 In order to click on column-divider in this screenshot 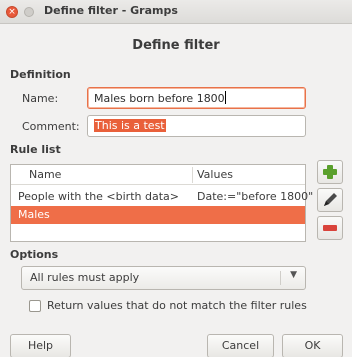, I will do `click(192, 175)`.